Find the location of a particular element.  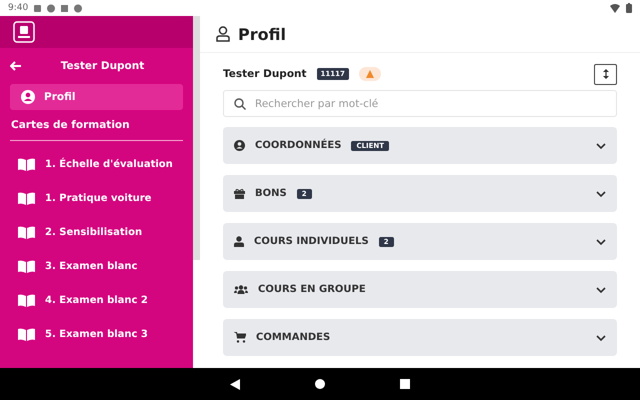

accordion-section: COURS EN GROUPE is located at coordinates (420, 289).